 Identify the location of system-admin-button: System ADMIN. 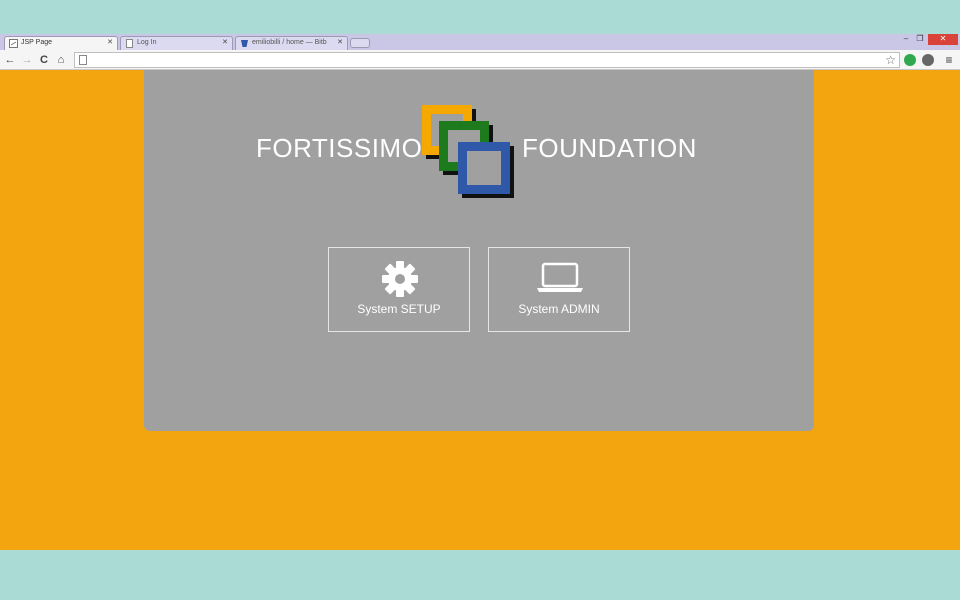
(559, 289).